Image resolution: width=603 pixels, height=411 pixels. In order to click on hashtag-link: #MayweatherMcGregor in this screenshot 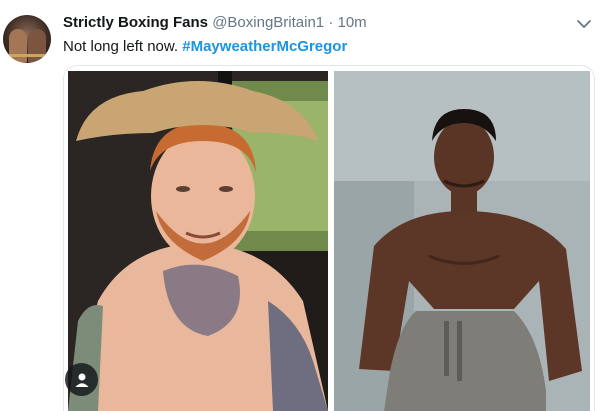, I will do `click(264, 46)`.